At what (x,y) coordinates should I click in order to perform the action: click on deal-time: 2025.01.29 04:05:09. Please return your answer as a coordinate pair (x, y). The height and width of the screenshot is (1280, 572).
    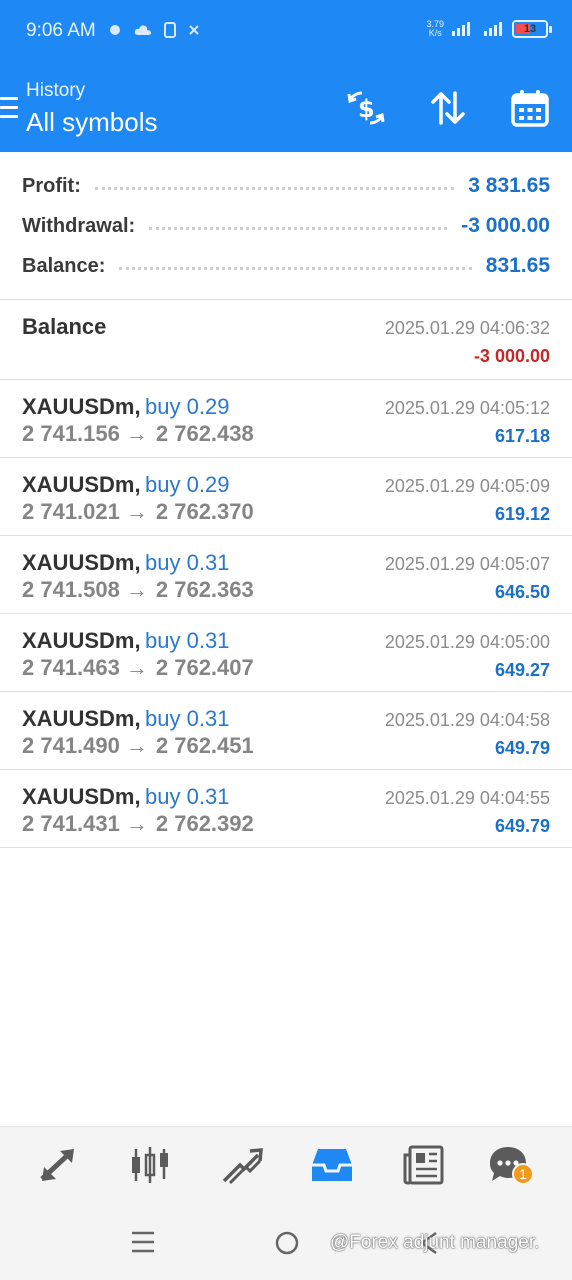
    Looking at the image, I should click on (467, 486).